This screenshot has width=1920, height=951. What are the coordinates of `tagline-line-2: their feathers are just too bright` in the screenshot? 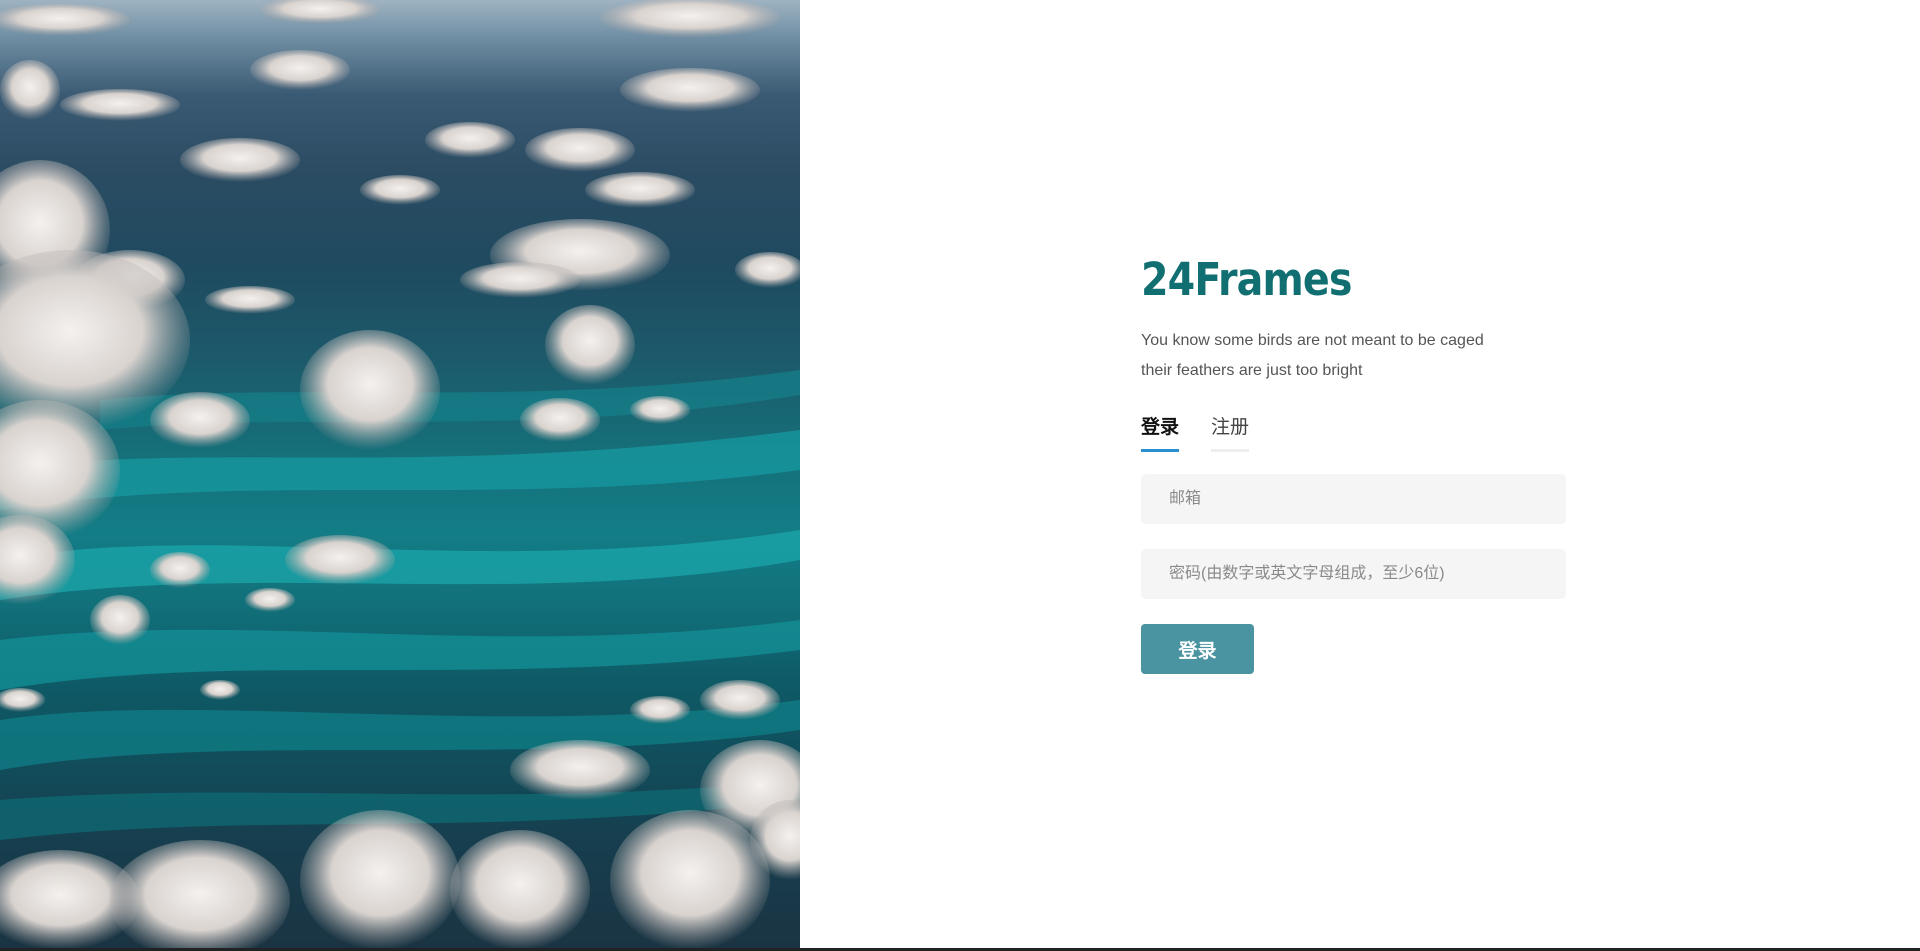 It's located at (1252, 370).